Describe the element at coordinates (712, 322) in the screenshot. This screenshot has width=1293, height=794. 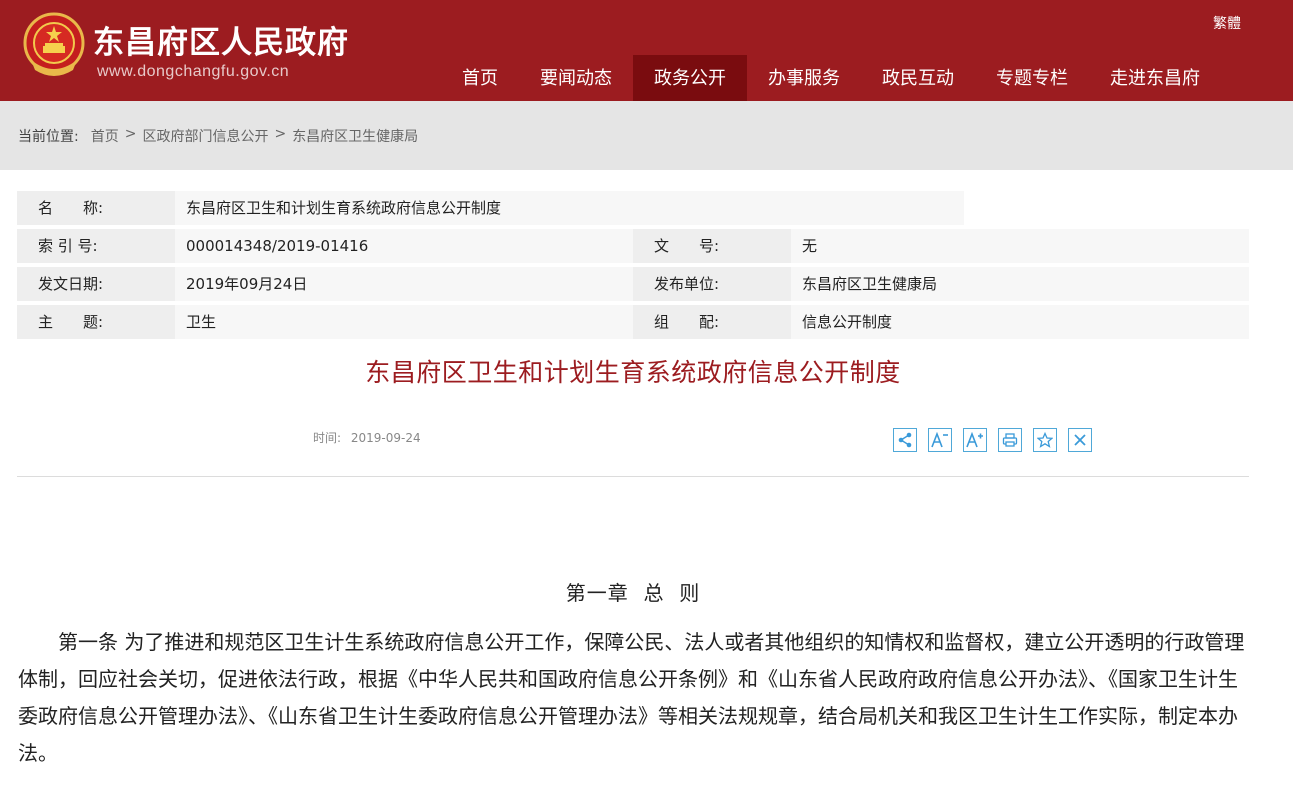
I see `info-label-category: 组 配:` at that location.